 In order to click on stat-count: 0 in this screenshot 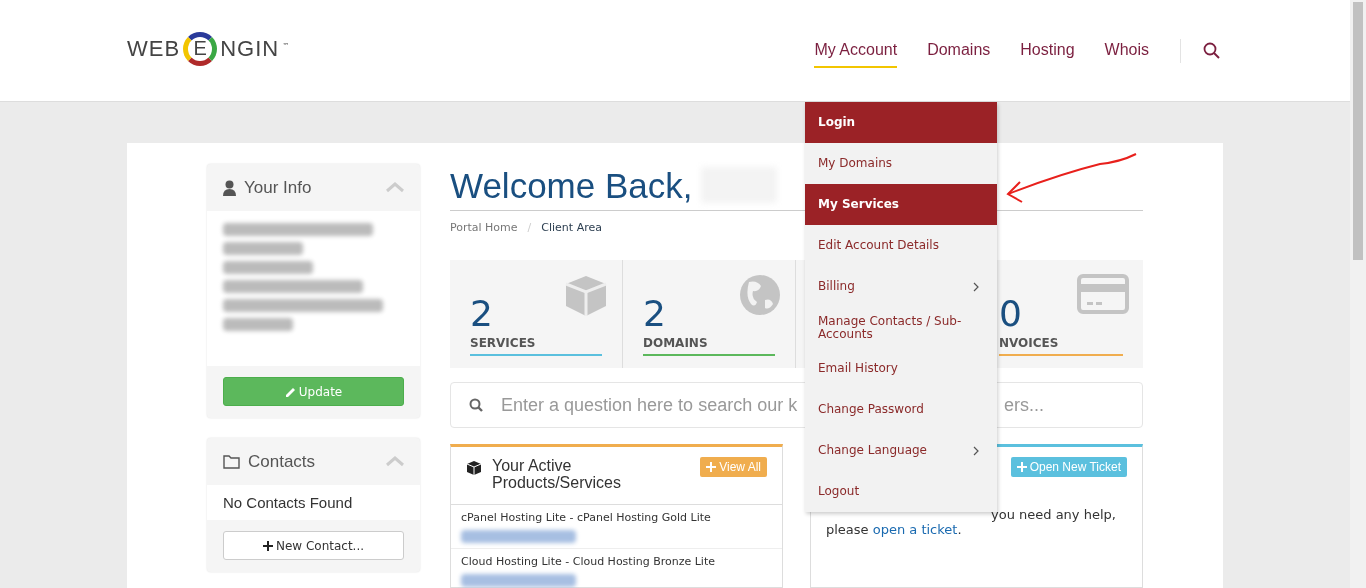, I will do `click(1011, 314)`.